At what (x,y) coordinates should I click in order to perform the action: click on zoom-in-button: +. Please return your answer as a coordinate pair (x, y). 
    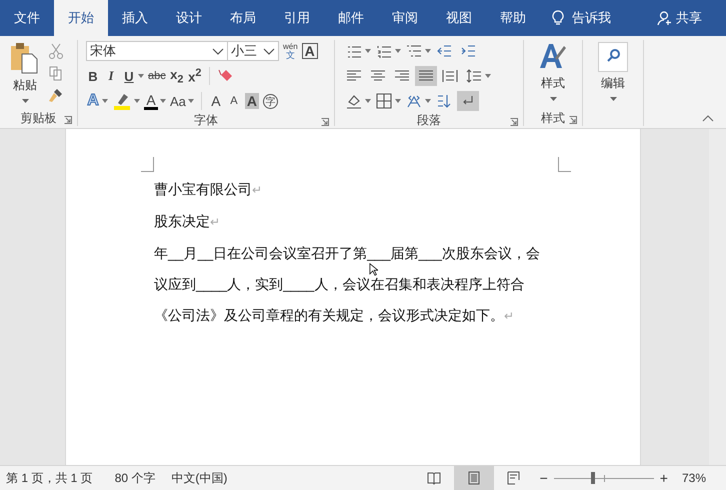
    Looking at the image, I should click on (664, 478).